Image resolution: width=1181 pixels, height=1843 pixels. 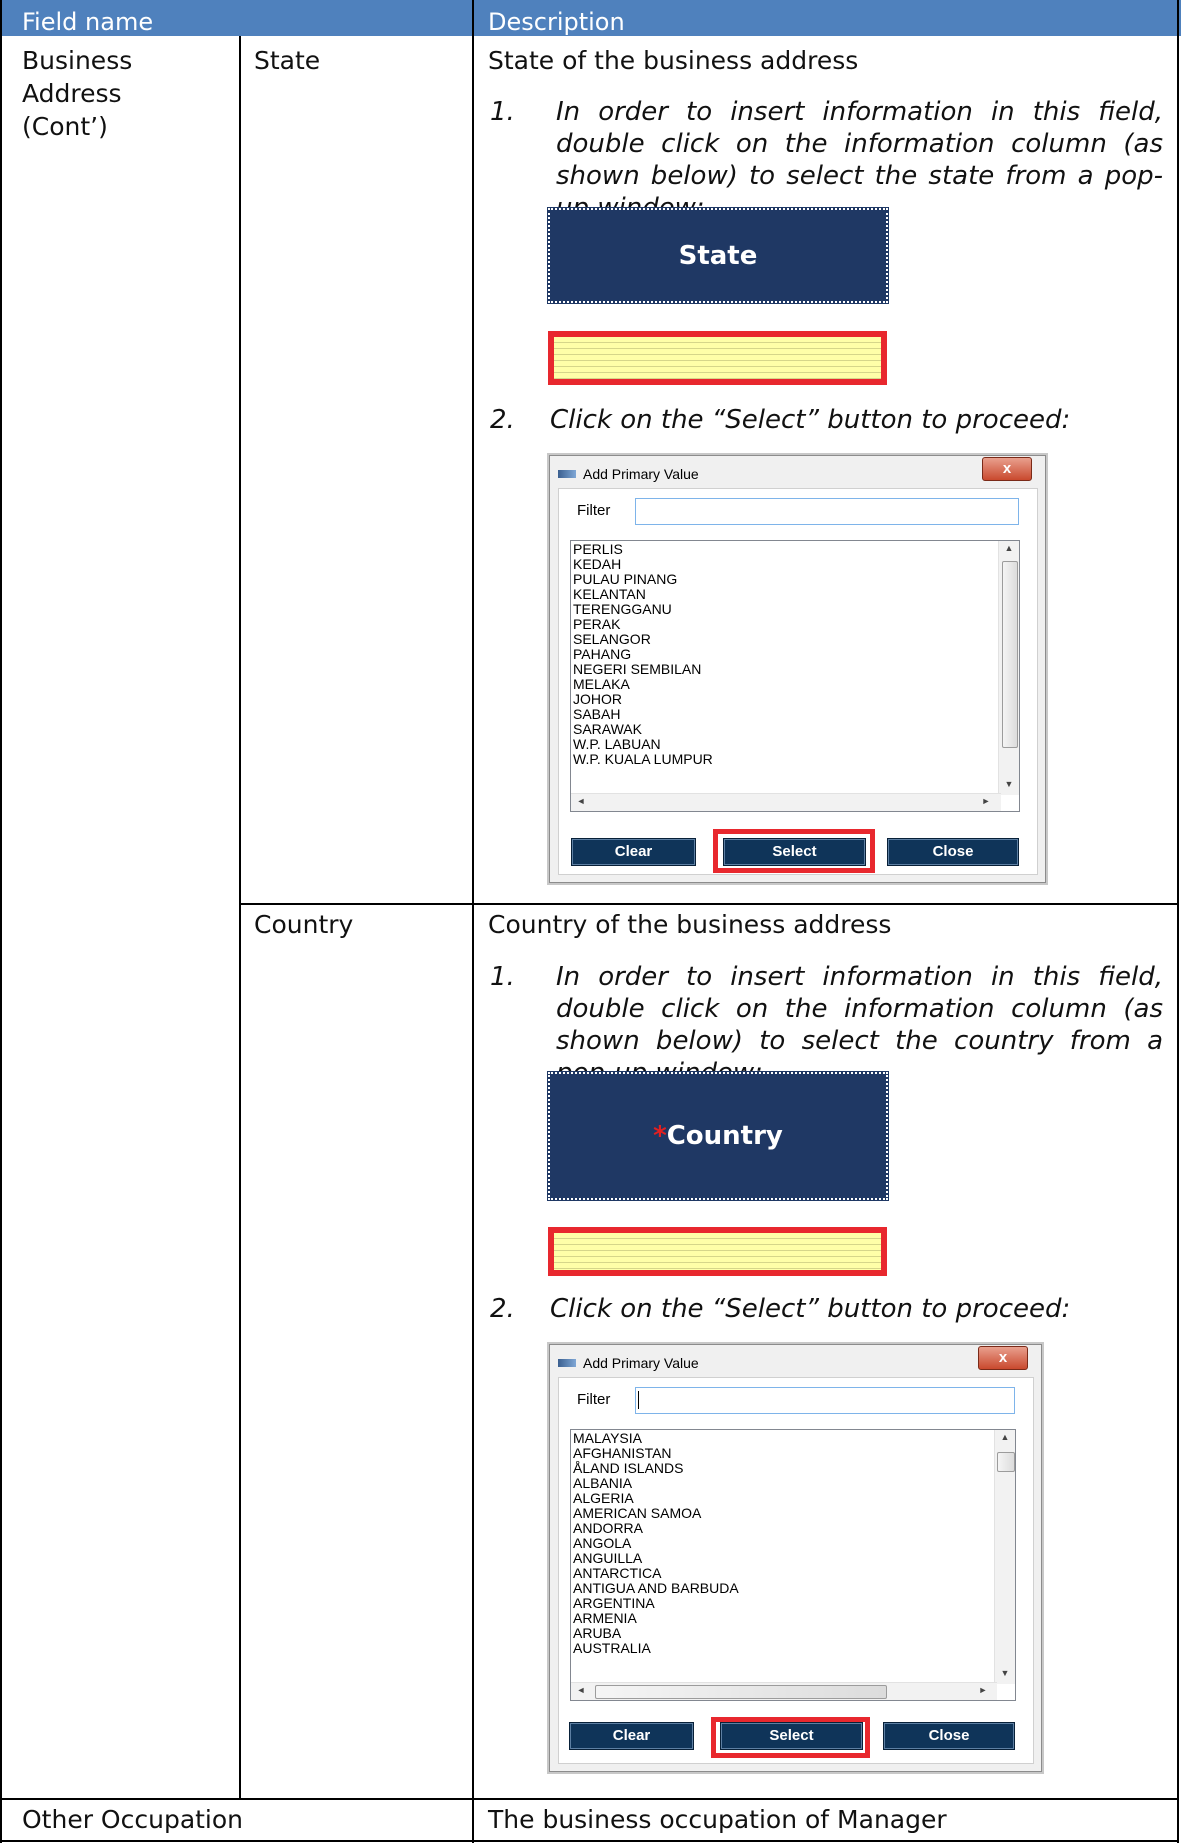 I want to click on list-item: ANDORRA, so click(x=656, y=1528).